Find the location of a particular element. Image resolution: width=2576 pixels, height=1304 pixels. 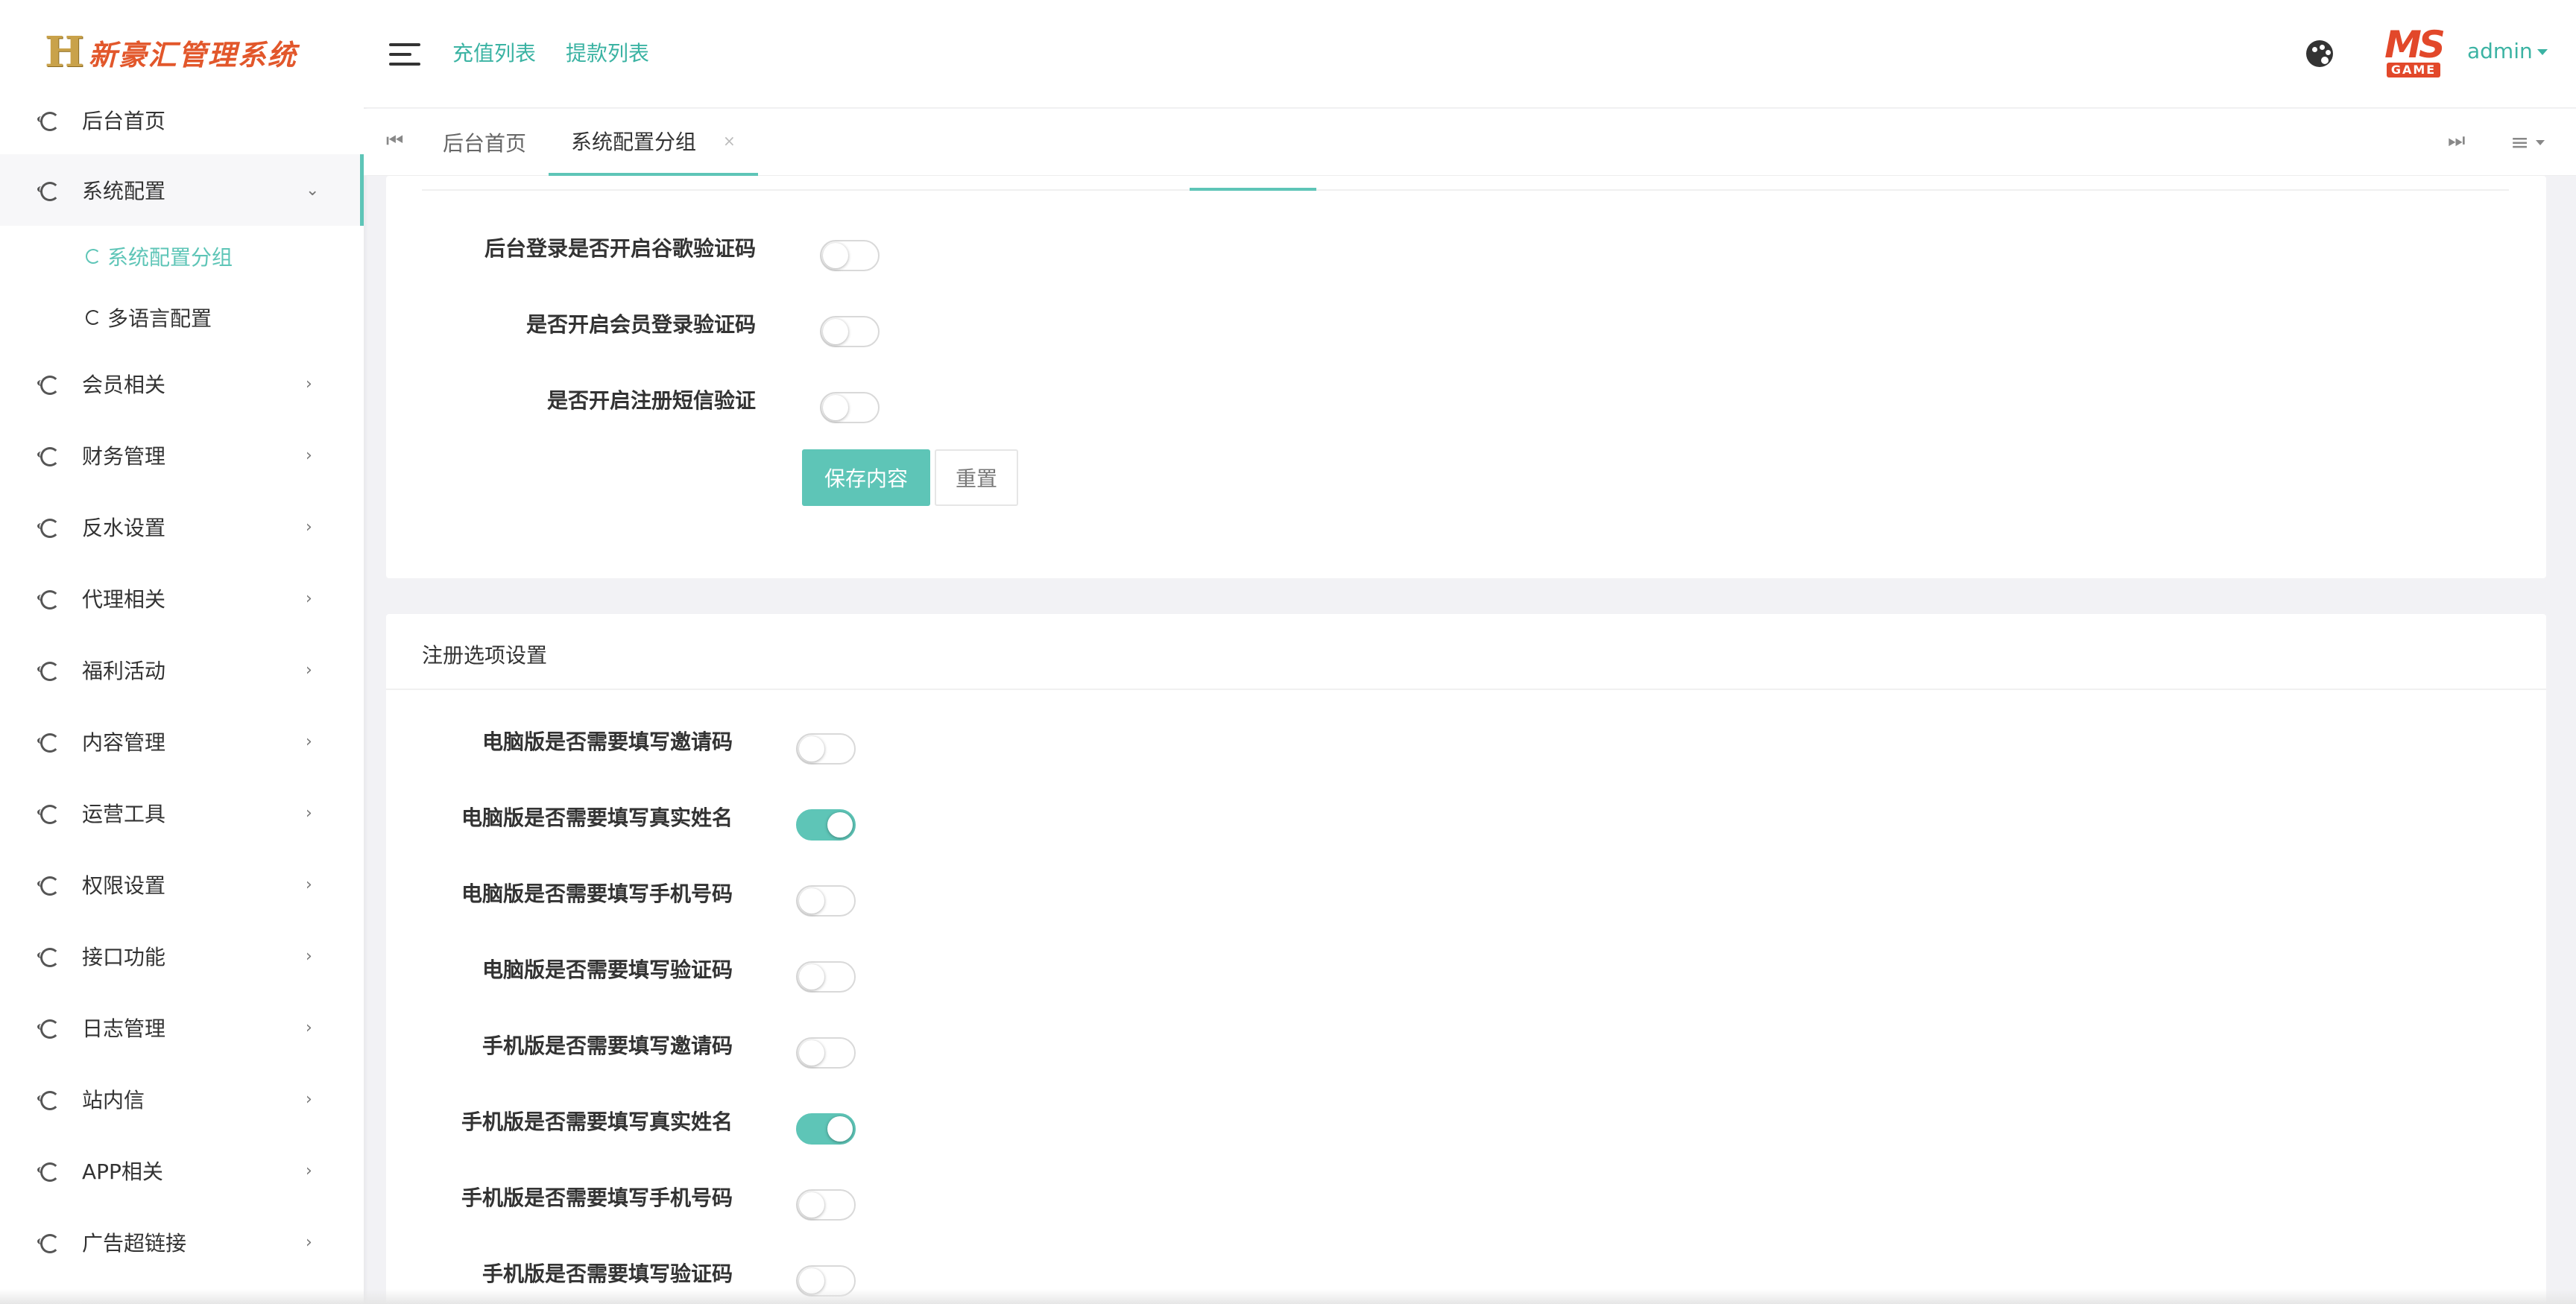

form-label: 手机版是否需要填写真实姓名 is located at coordinates (597, 1122).